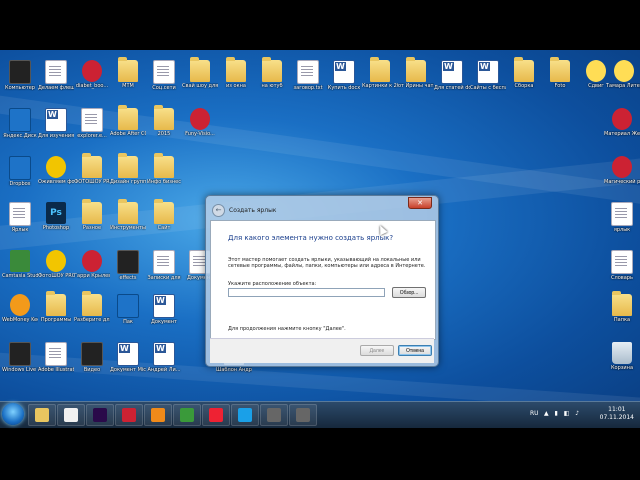 The height and width of the screenshot is (480, 640). Describe the element at coordinates (622, 307) in the screenshot. I see `desktop-icon: Папка` at that location.